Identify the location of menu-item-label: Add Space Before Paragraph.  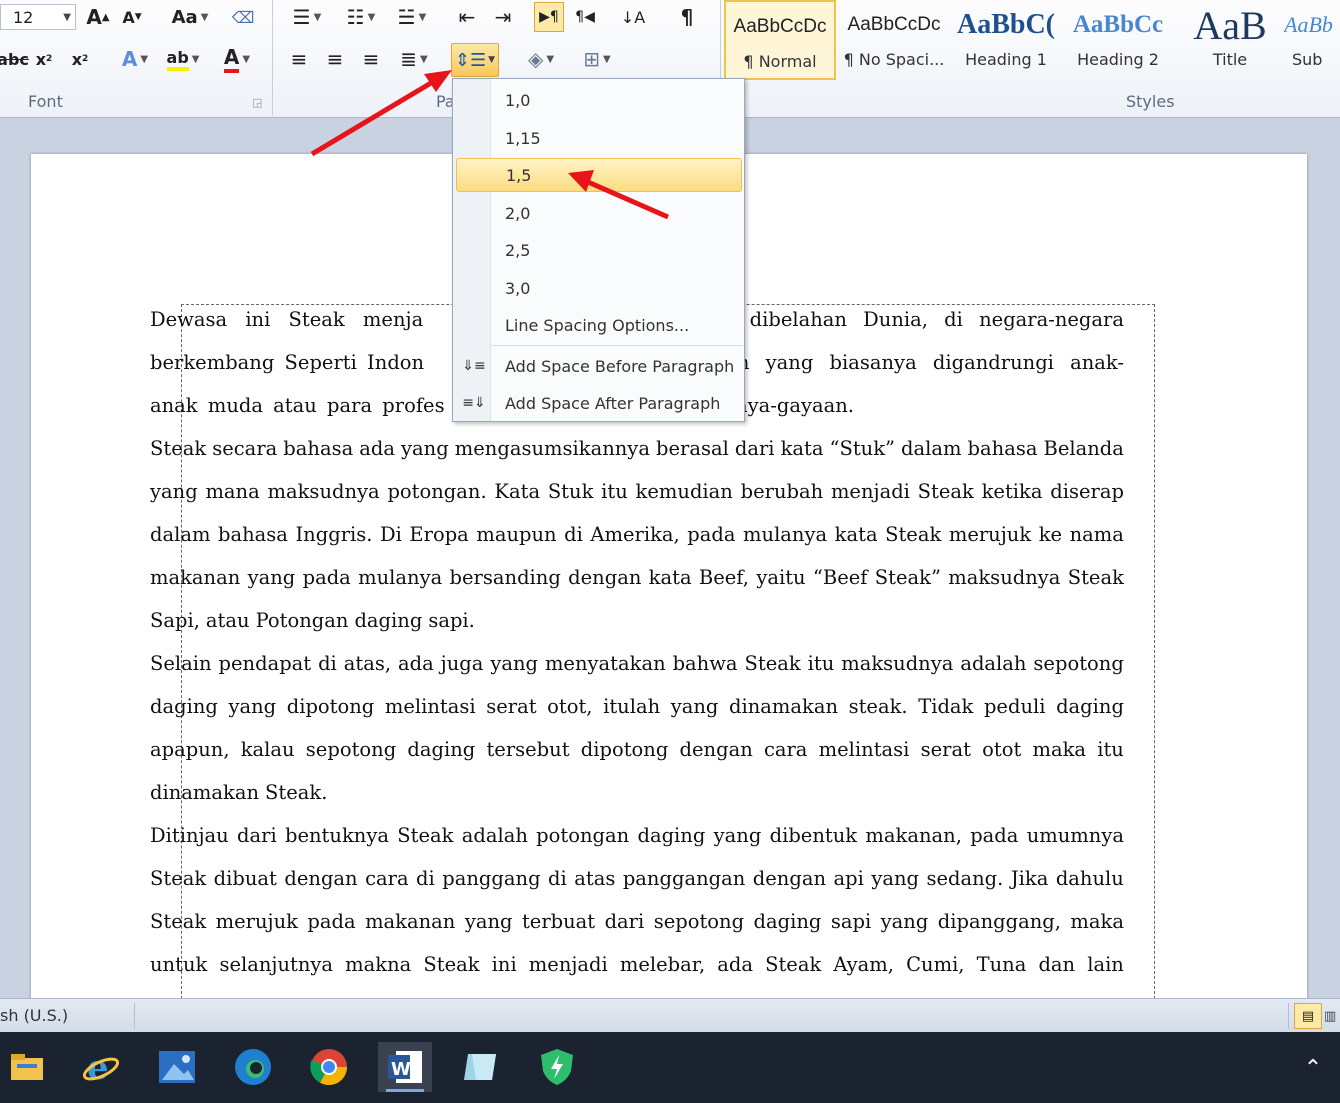
(620, 366).